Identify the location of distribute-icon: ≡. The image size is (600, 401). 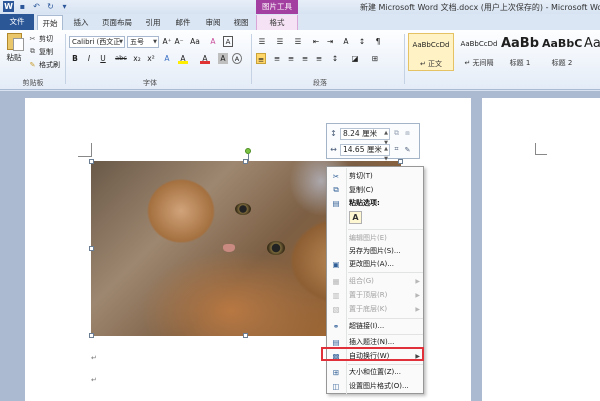
(319, 58).